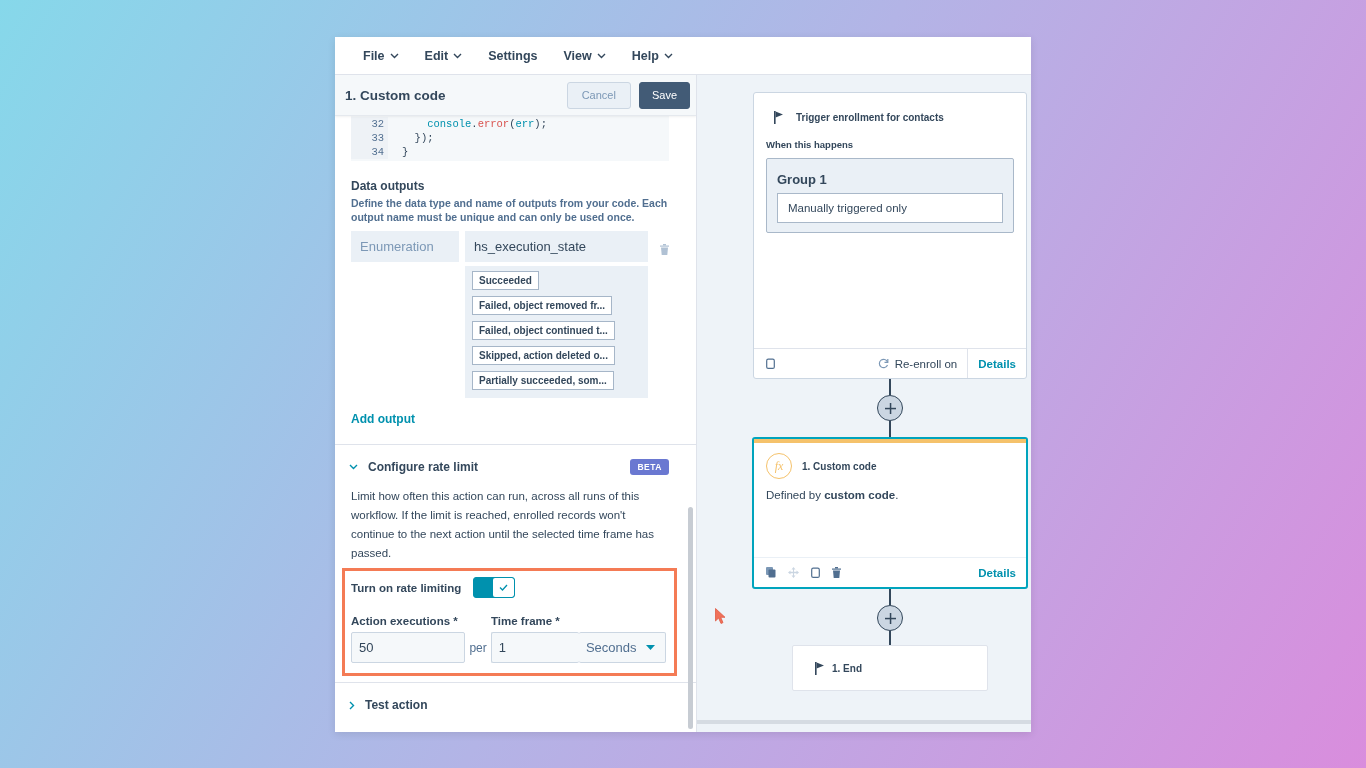 The image size is (1366, 768). Describe the element at coordinates (556, 246) in the screenshot. I see `name-field: hs_execution_state` at that location.